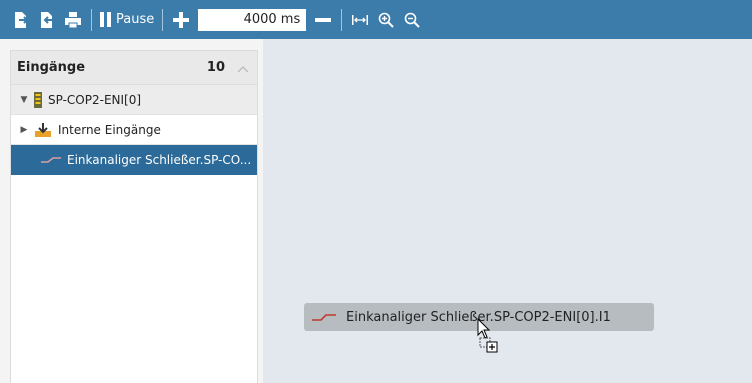  I want to click on pause-label: Pause, so click(135, 19).